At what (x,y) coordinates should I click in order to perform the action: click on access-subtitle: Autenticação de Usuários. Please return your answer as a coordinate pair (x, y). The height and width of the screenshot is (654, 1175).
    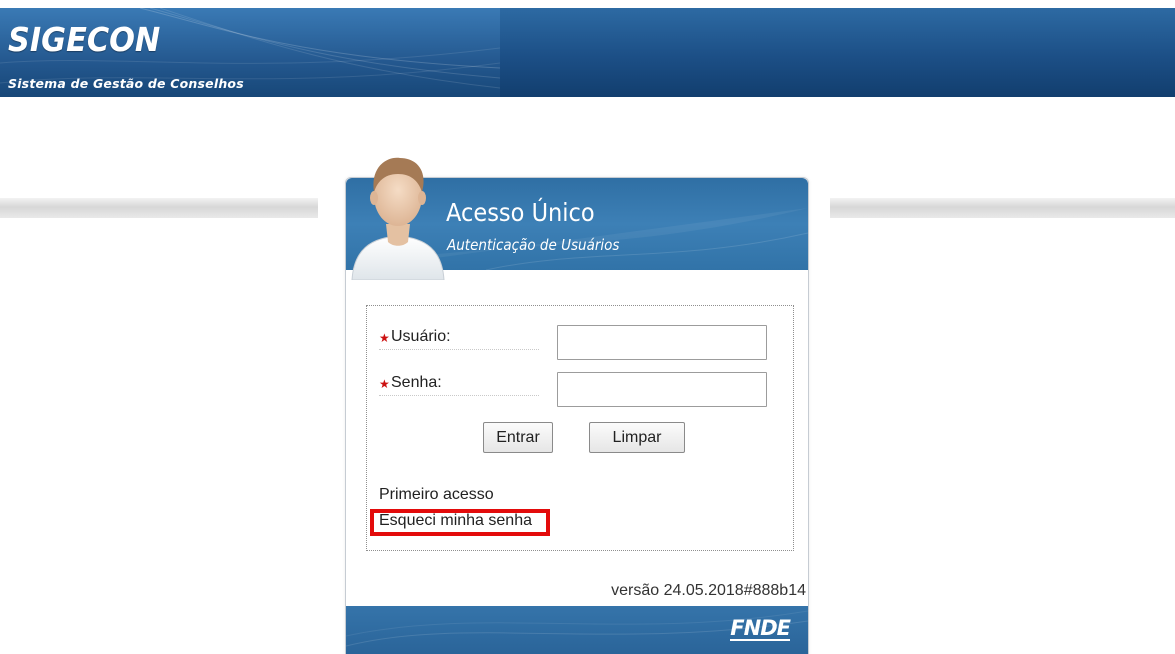
    Looking at the image, I should click on (533, 245).